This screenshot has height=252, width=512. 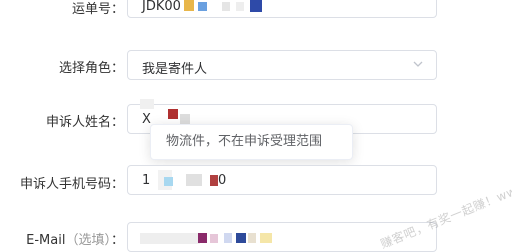 What do you see at coordinates (282, 180) in the screenshot?
I see `phone-input: 1 0` at bounding box center [282, 180].